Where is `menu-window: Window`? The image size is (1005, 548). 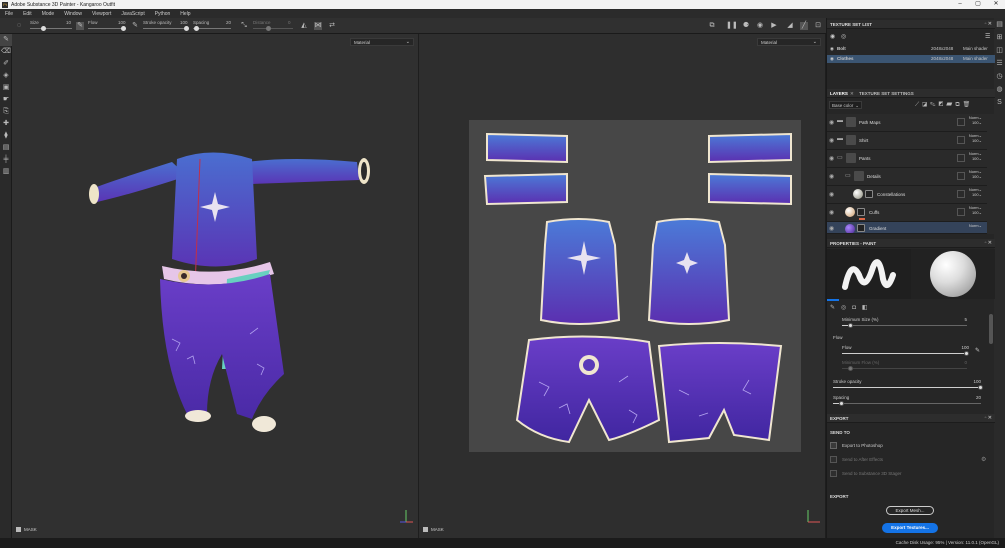 menu-window: Window is located at coordinates (73, 14).